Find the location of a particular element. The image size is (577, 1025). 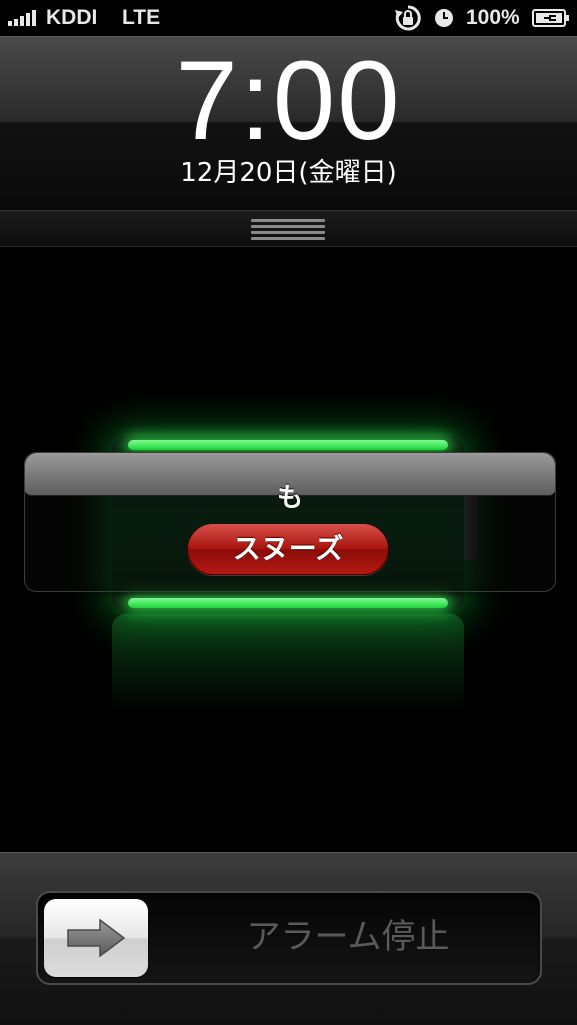

alarm-message: も is located at coordinates (289, 498).